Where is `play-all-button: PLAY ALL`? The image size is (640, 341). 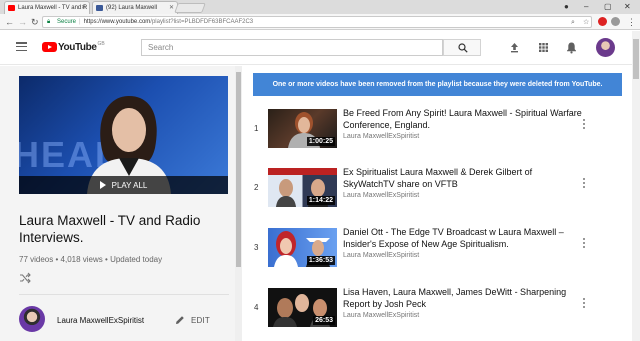 play-all-button: PLAY ALL is located at coordinates (123, 185).